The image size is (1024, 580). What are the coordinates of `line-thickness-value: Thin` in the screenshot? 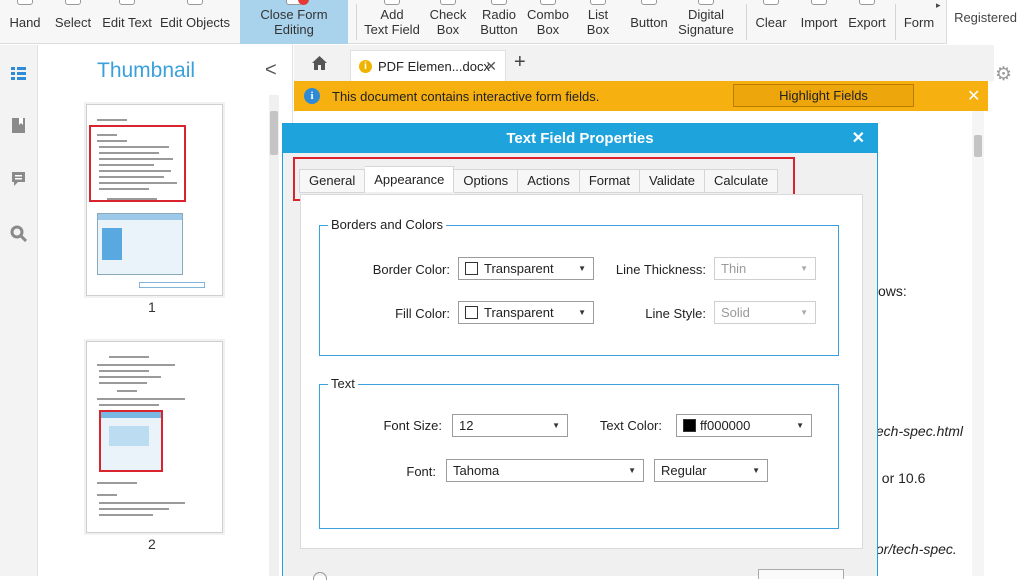 It's located at (734, 268).